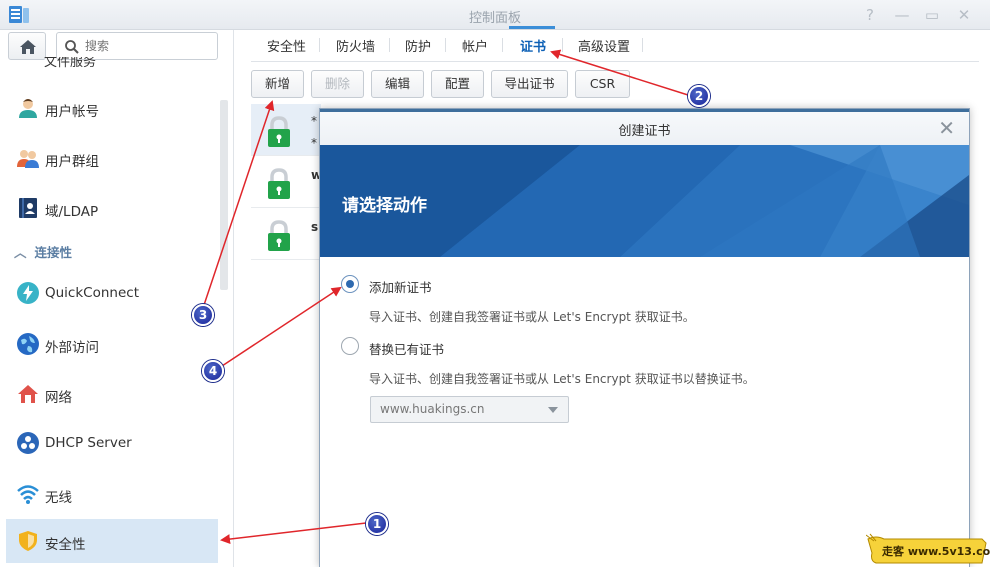 The height and width of the screenshot is (567, 990). What do you see at coordinates (406, 348) in the screenshot?
I see `replace-certificate-label: 替换已有证书` at bounding box center [406, 348].